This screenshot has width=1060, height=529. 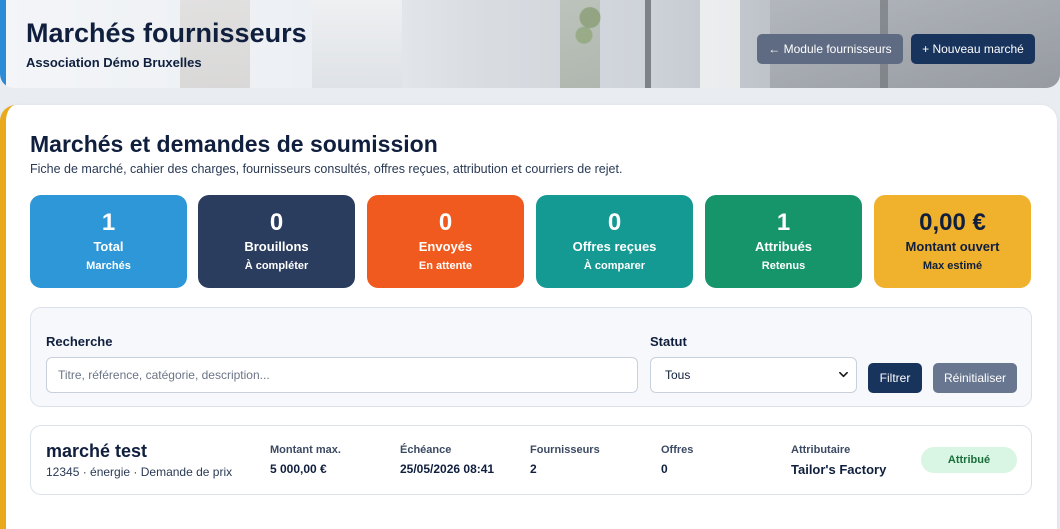 What do you see at coordinates (830, 49) in the screenshot?
I see `supplier-module-button: ← Module fournisseurs` at bounding box center [830, 49].